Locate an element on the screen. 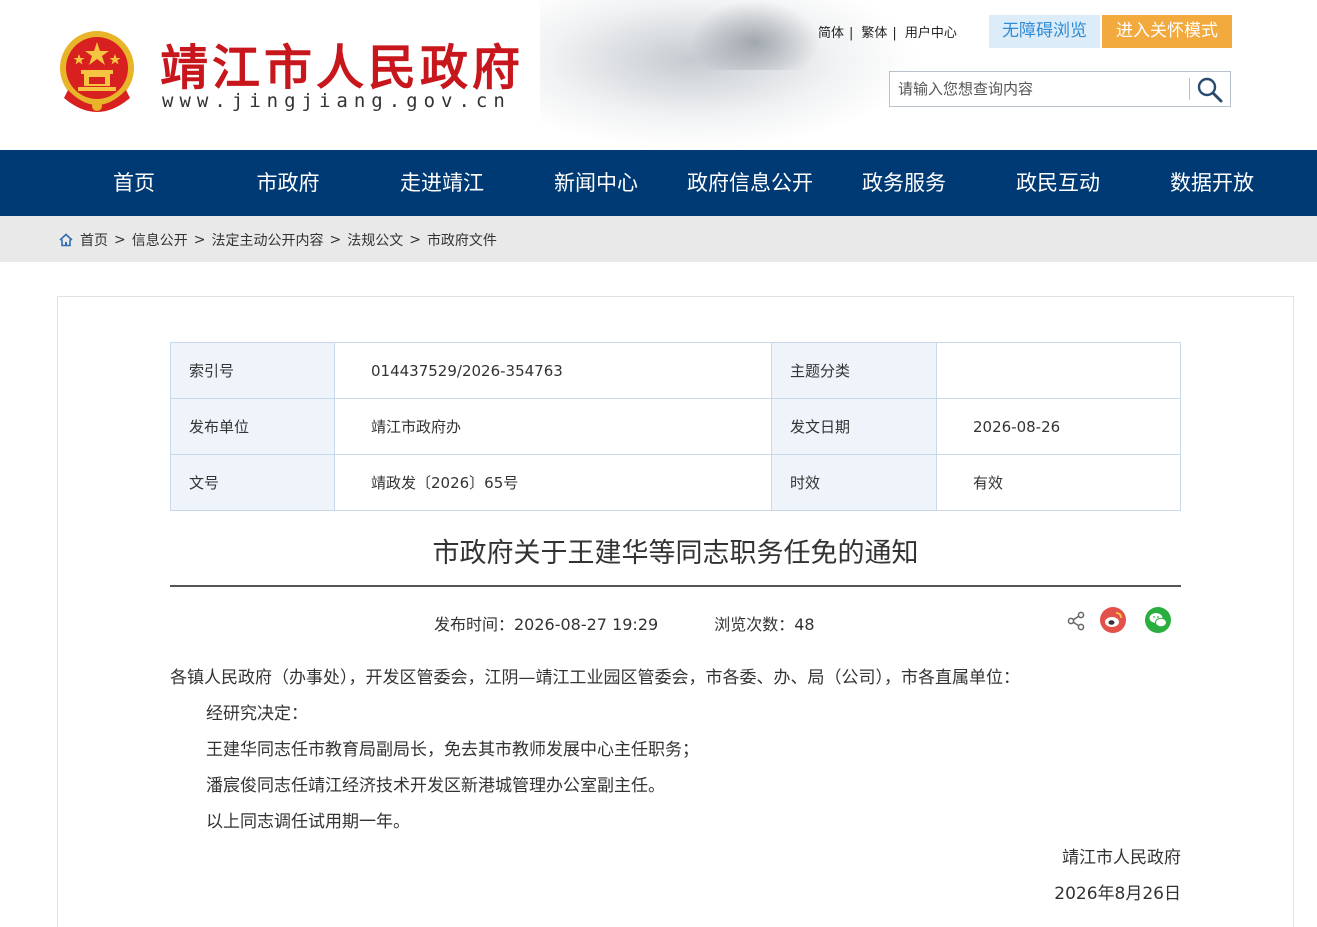 The width and height of the screenshot is (1317, 927). nav-item-interaction: 政民互动 is located at coordinates (1058, 183).